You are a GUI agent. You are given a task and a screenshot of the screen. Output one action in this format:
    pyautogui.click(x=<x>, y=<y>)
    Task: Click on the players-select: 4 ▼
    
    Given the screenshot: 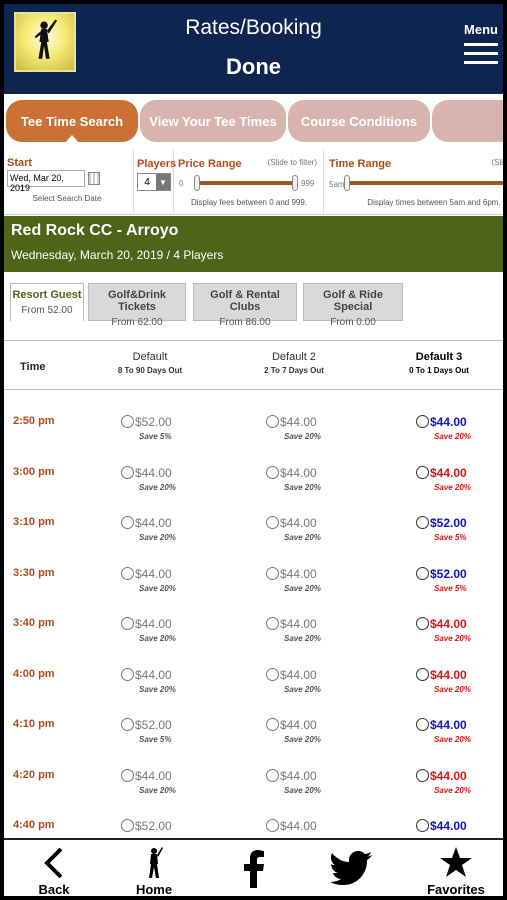 What is the action you would take?
    pyautogui.click(x=154, y=182)
    